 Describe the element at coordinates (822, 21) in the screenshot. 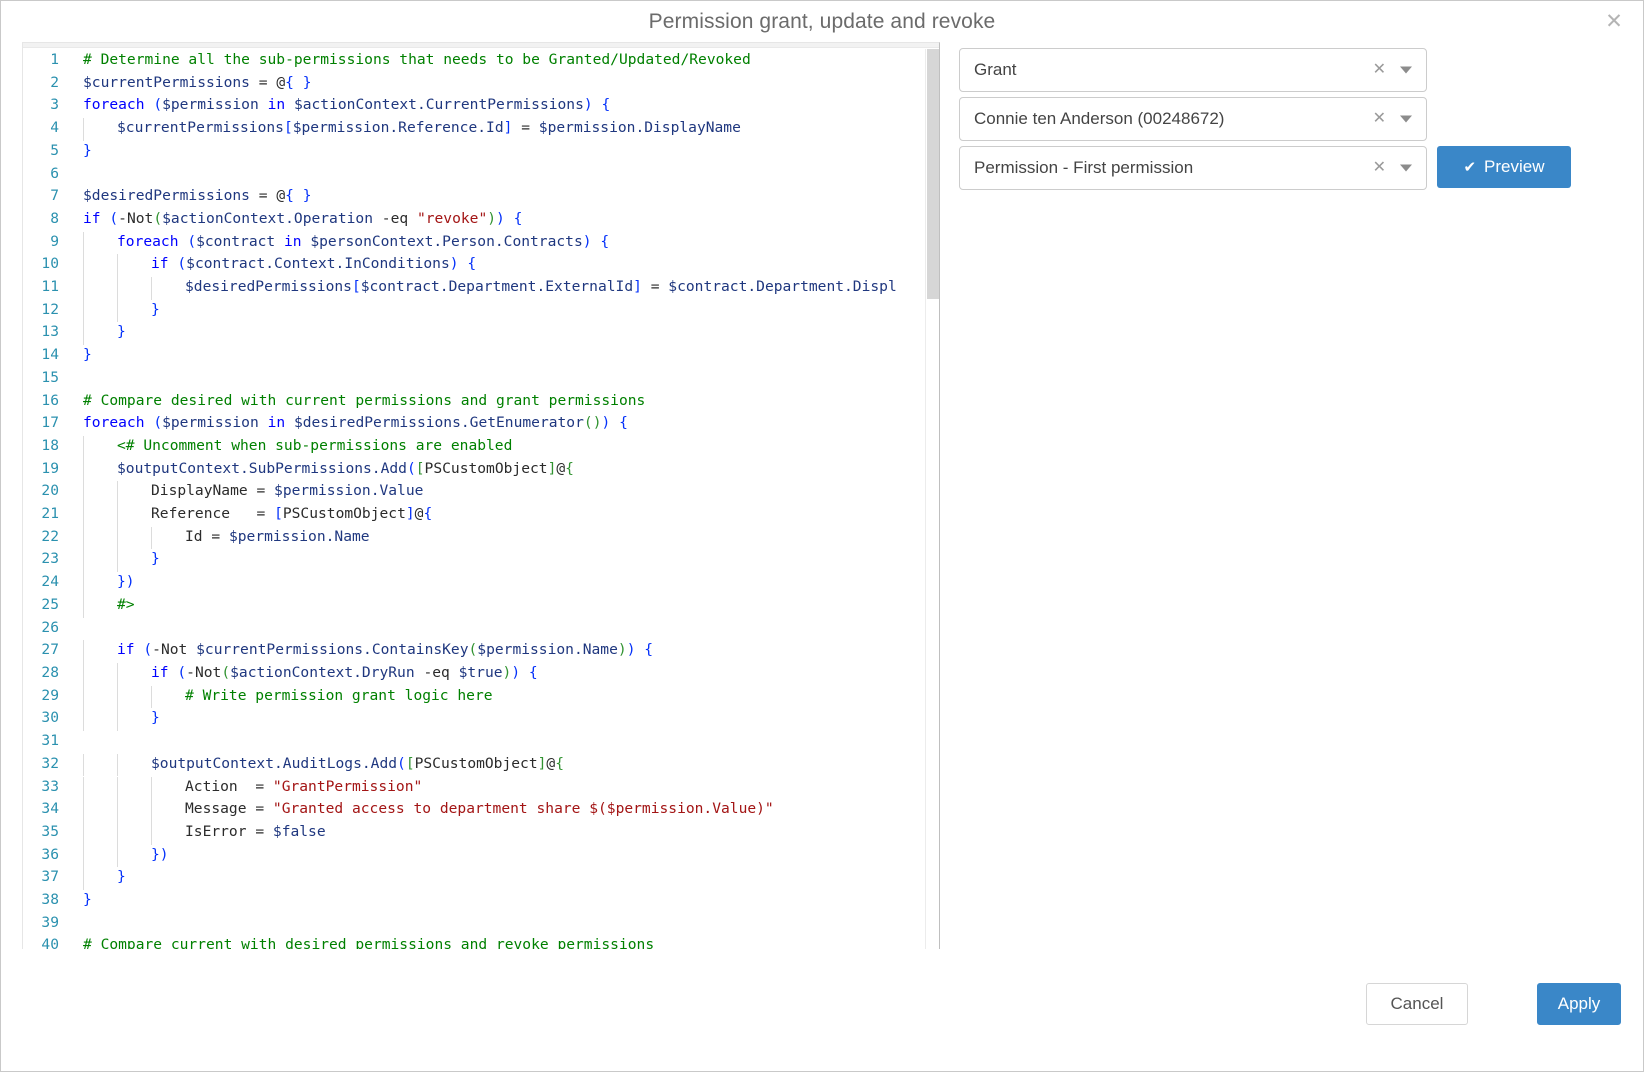

I see `page-title: Permission grant, update and revoke` at that location.